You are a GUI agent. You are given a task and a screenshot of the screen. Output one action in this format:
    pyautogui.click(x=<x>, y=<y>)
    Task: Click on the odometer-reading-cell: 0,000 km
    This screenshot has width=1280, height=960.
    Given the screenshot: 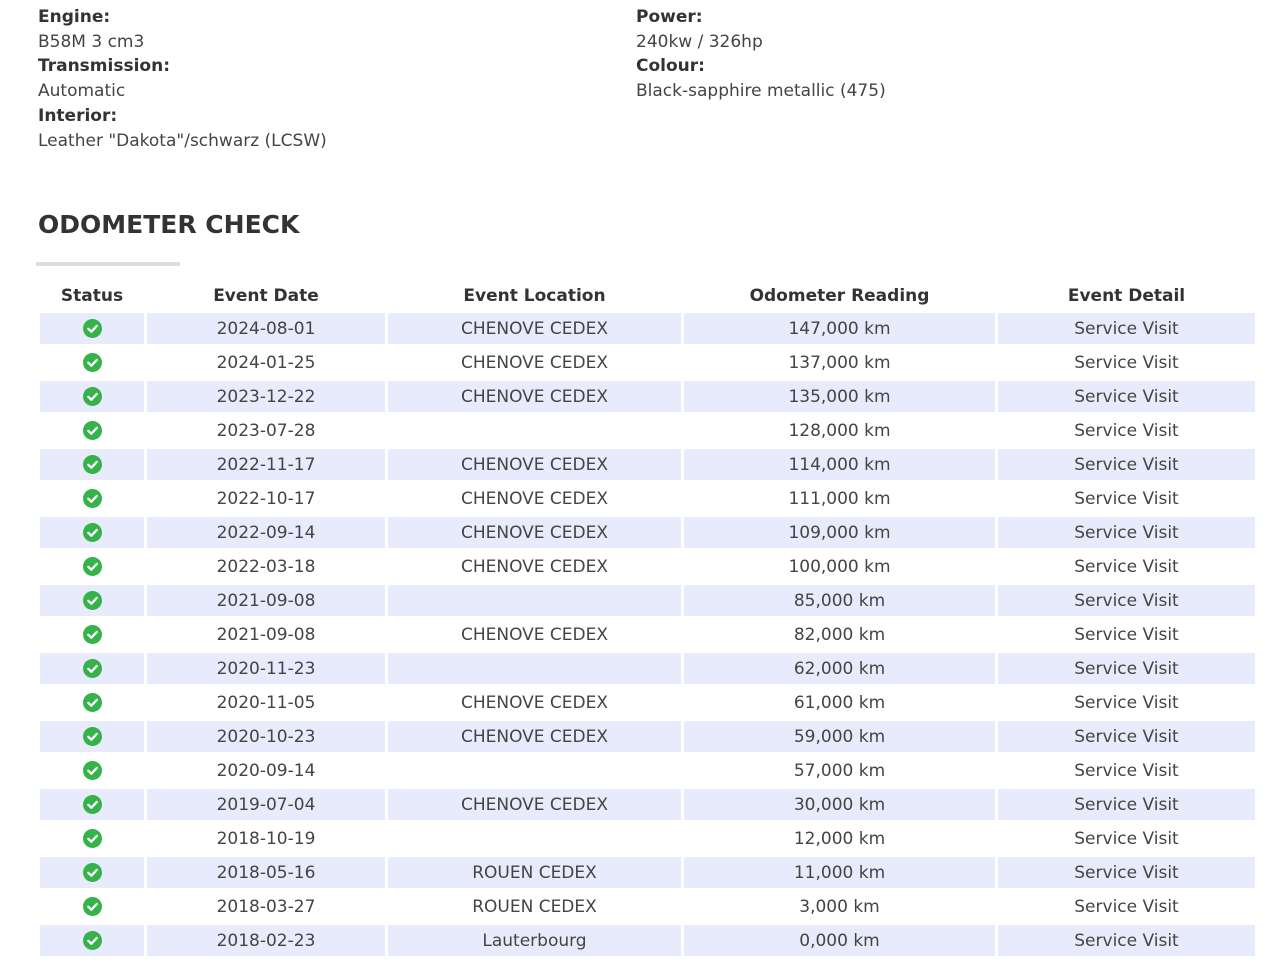 What is the action you would take?
    pyautogui.click(x=839, y=940)
    